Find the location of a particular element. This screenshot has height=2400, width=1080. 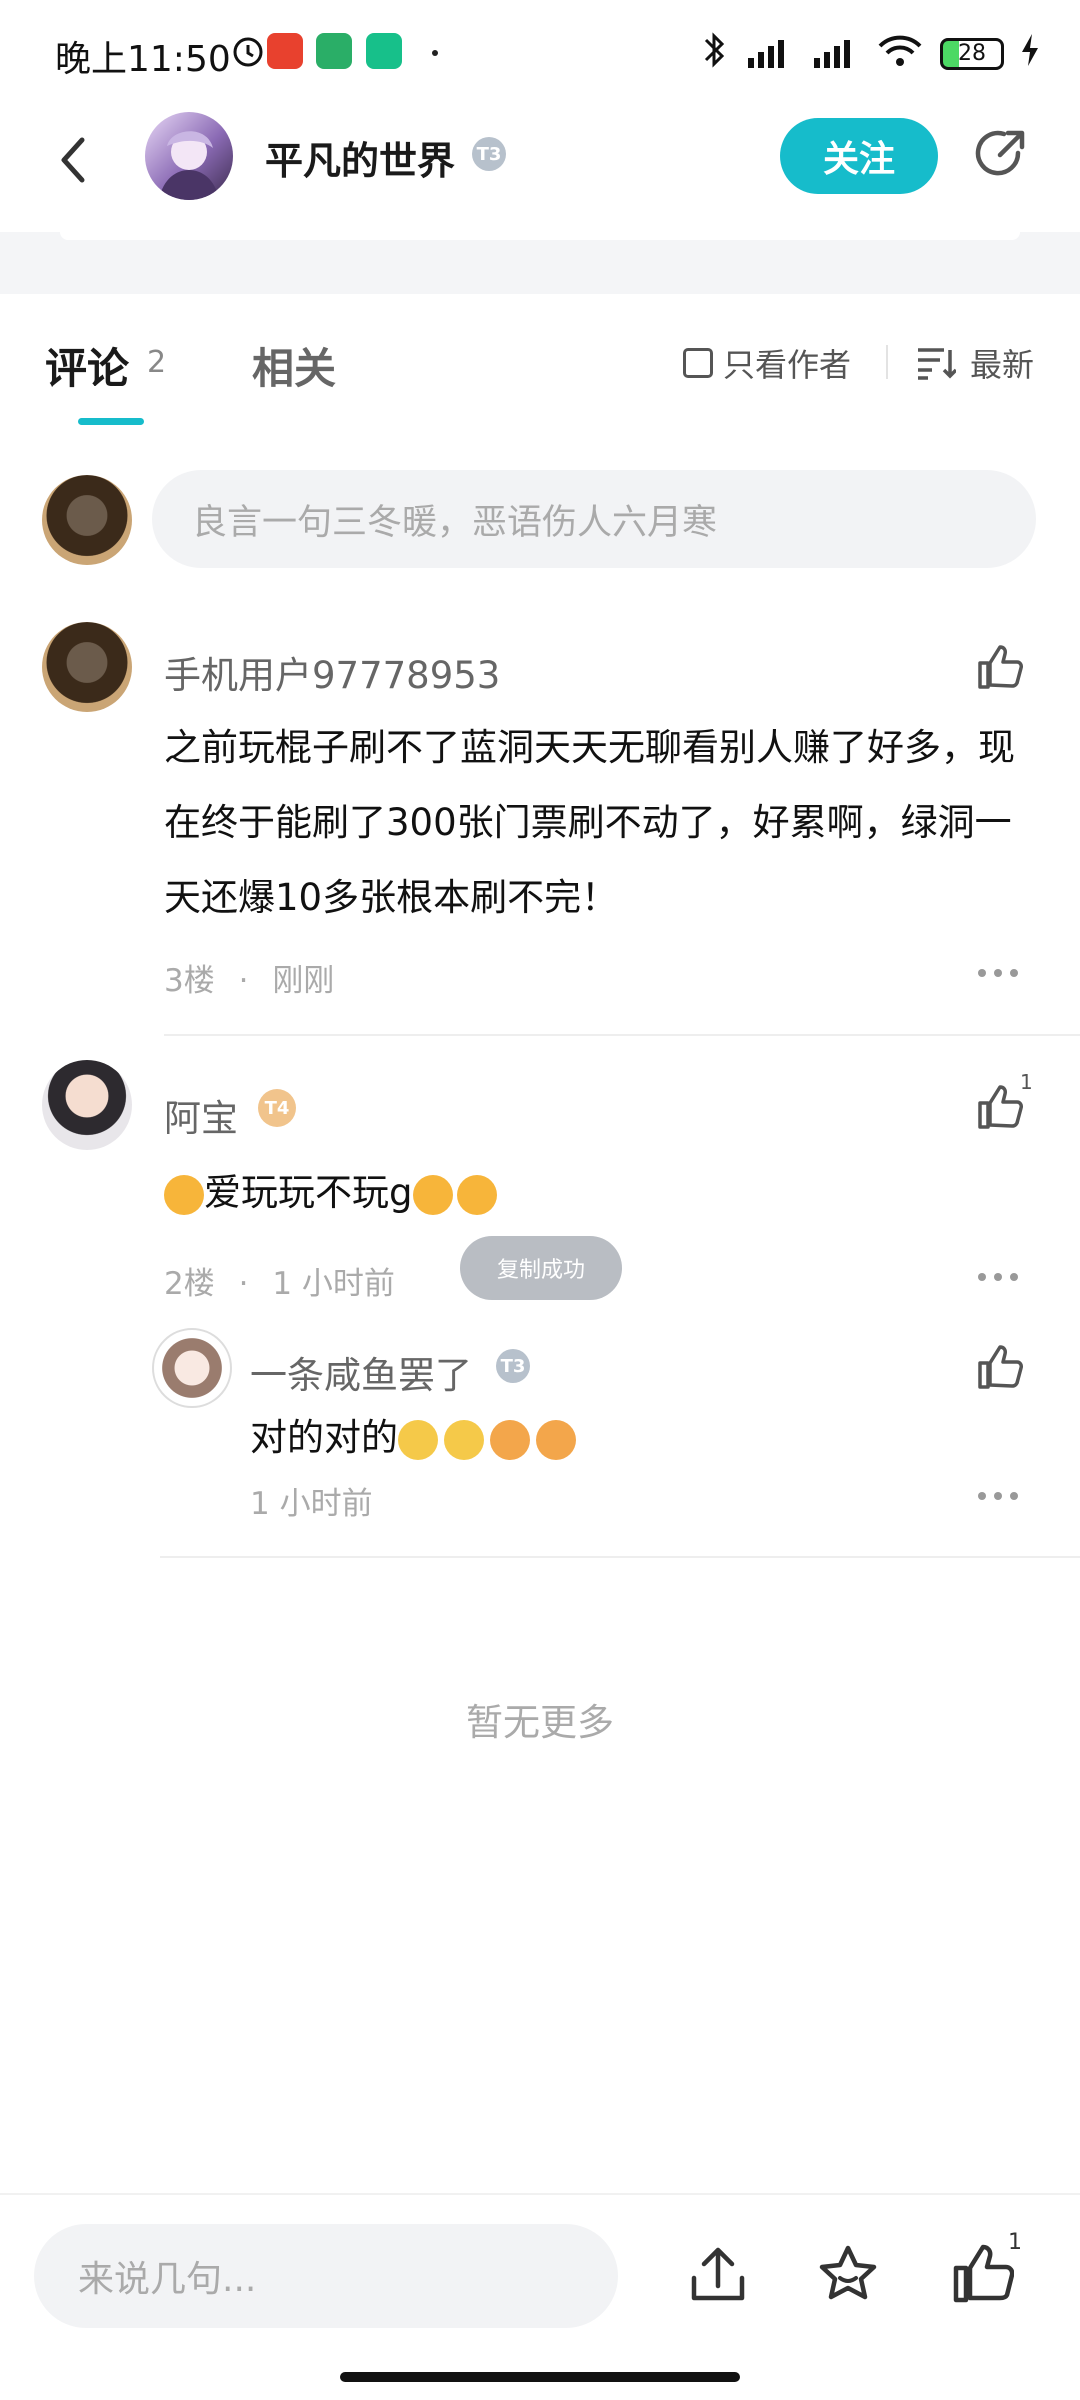

reply-text: 对的对的 is located at coordinates (413, 1437).